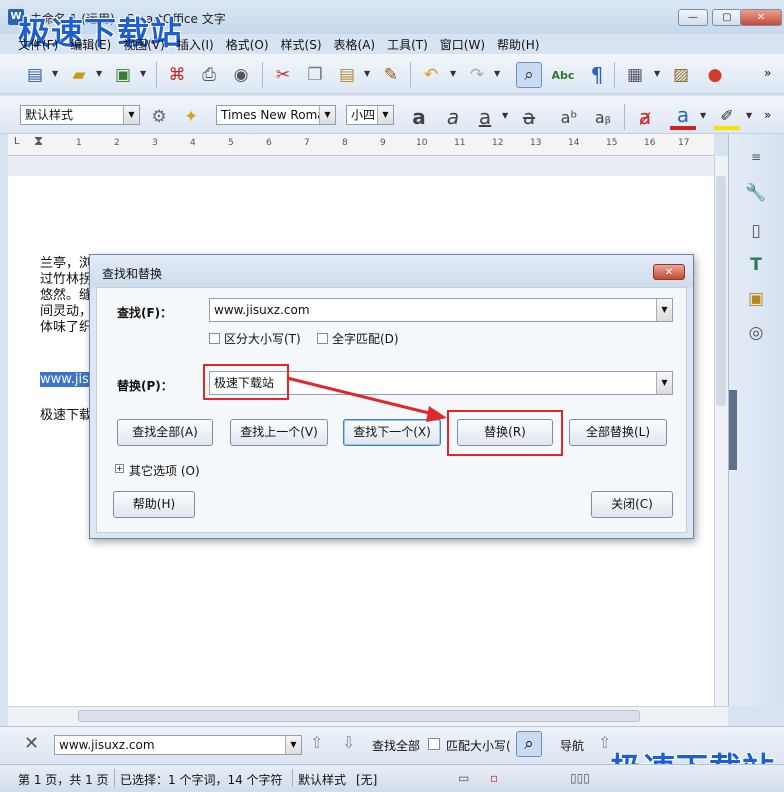  I want to click on menu-file: 文件(F), so click(38, 44).